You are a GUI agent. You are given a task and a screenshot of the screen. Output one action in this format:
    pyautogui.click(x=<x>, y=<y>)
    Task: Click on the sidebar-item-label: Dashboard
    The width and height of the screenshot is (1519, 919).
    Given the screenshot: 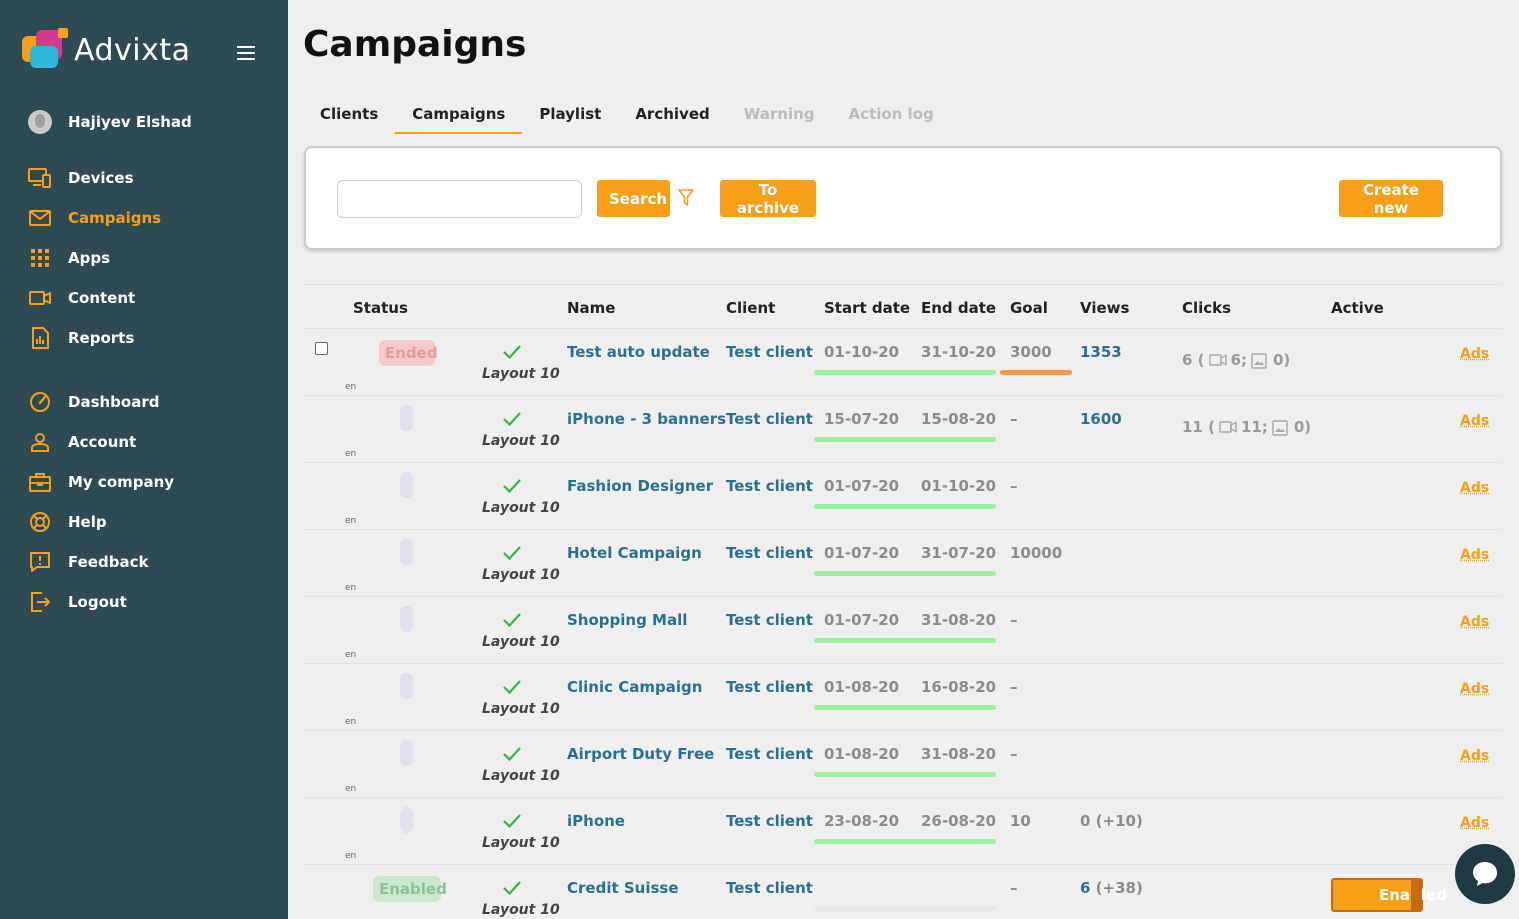 What is the action you would take?
    pyautogui.click(x=114, y=402)
    